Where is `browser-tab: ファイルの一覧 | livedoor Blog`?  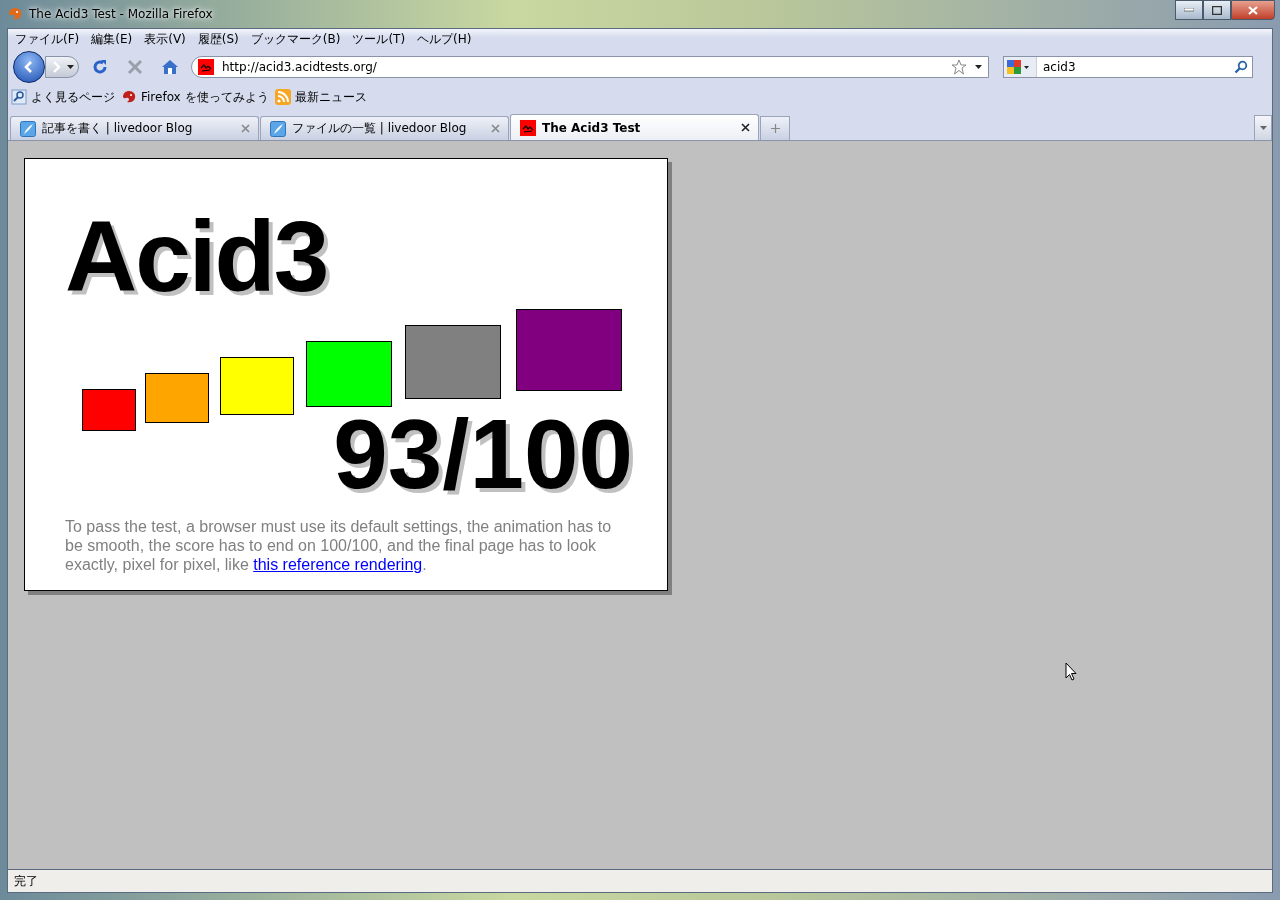 browser-tab: ファイルの一覧 | livedoor Blog is located at coordinates (384, 128).